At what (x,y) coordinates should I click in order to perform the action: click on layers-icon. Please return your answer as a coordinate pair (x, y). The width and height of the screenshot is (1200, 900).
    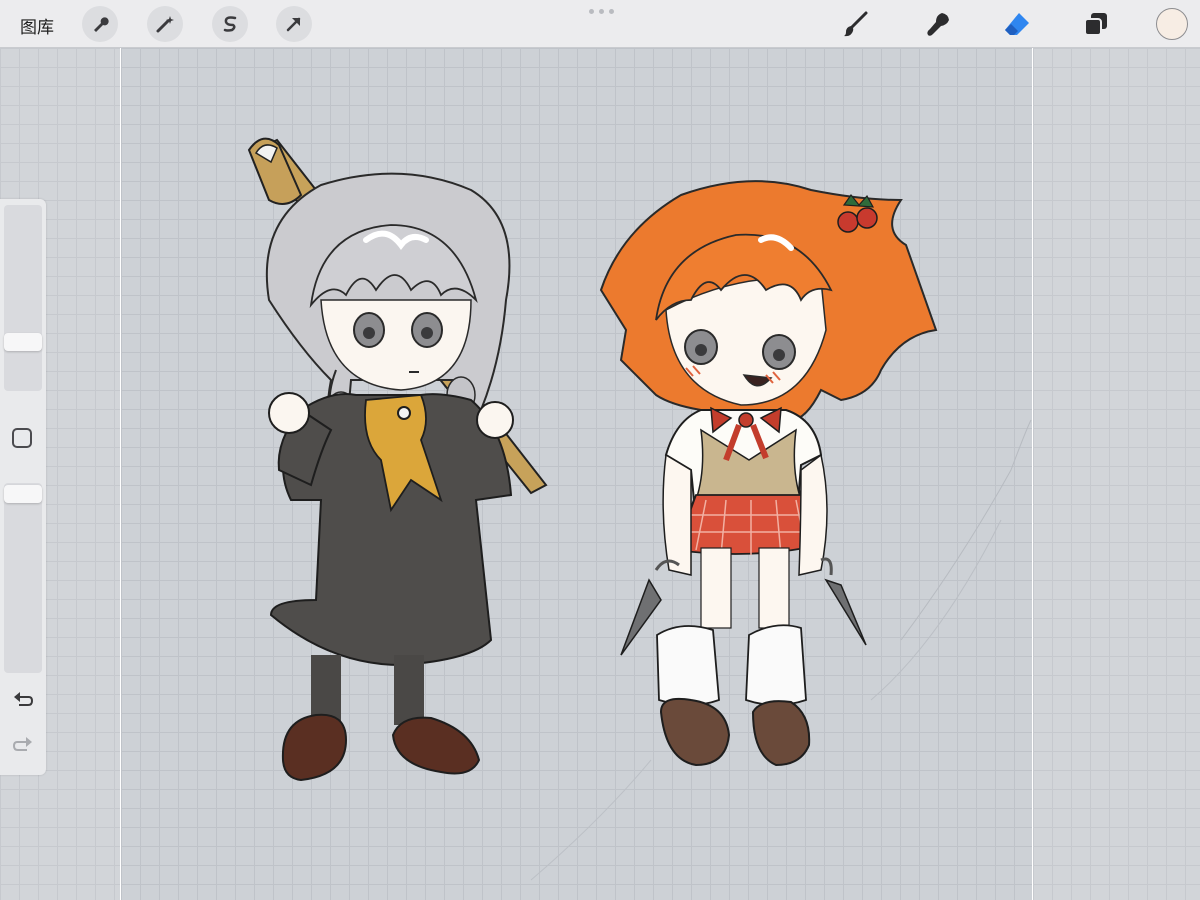
    Looking at the image, I should click on (1095, 24).